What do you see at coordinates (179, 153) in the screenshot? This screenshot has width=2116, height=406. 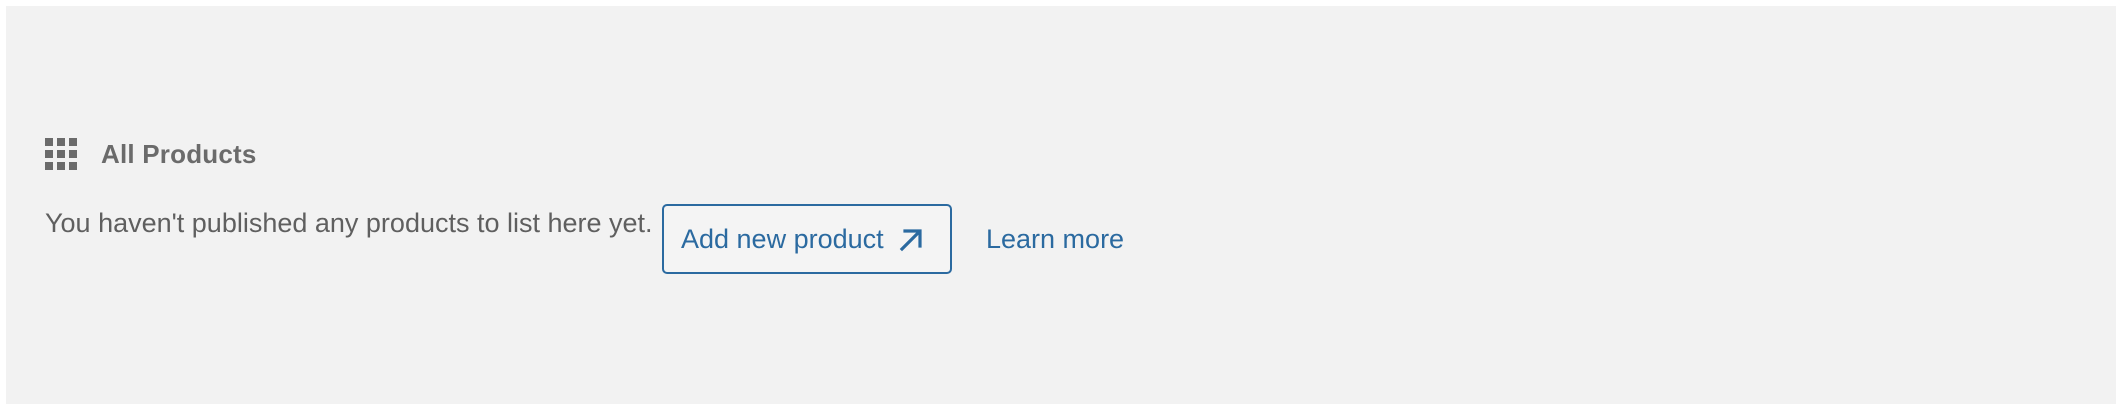 I see `block-title: All Products` at bounding box center [179, 153].